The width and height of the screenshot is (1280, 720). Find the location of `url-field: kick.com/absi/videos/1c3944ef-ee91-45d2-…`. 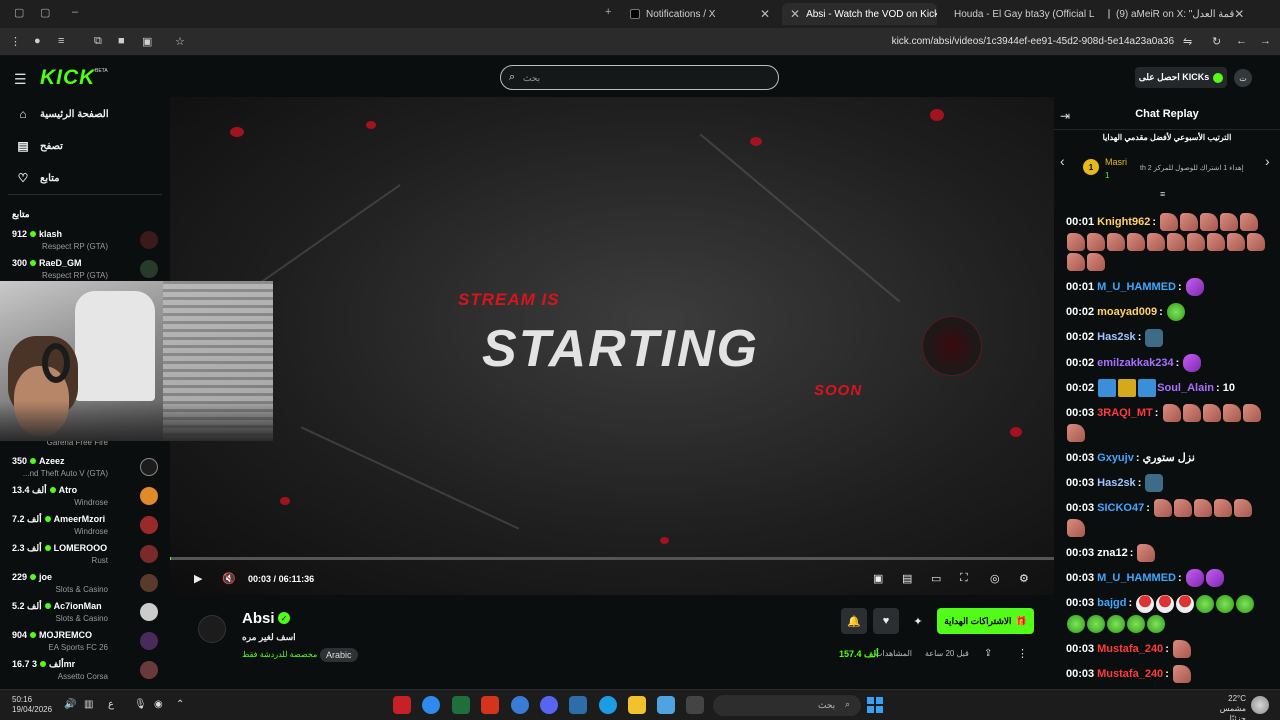

url-field: kick.com/absi/videos/1c3944ef-ee91-45d2-… is located at coordinates (1033, 41).